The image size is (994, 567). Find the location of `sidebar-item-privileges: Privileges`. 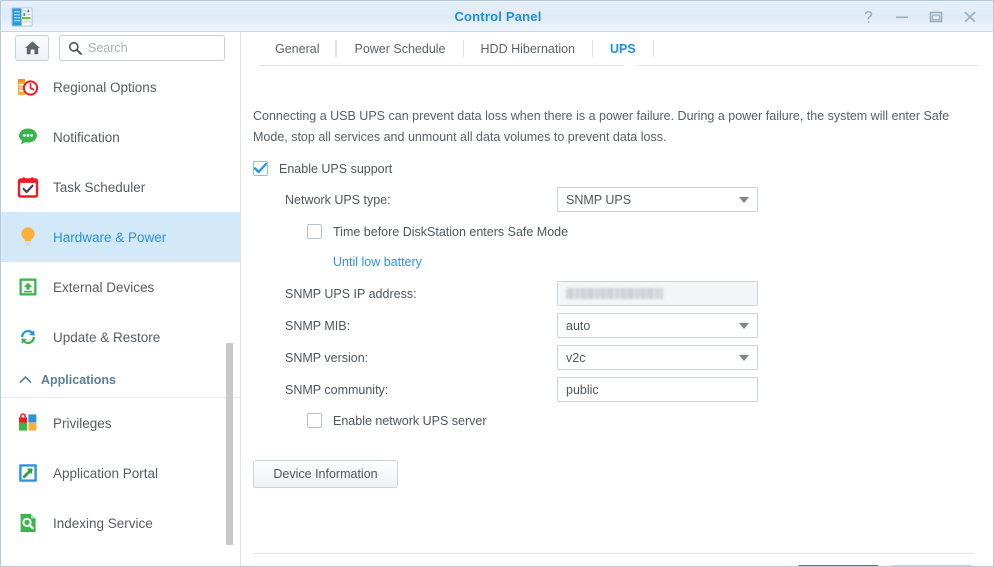

sidebar-item-privileges: Privileges is located at coordinates (120, 423).